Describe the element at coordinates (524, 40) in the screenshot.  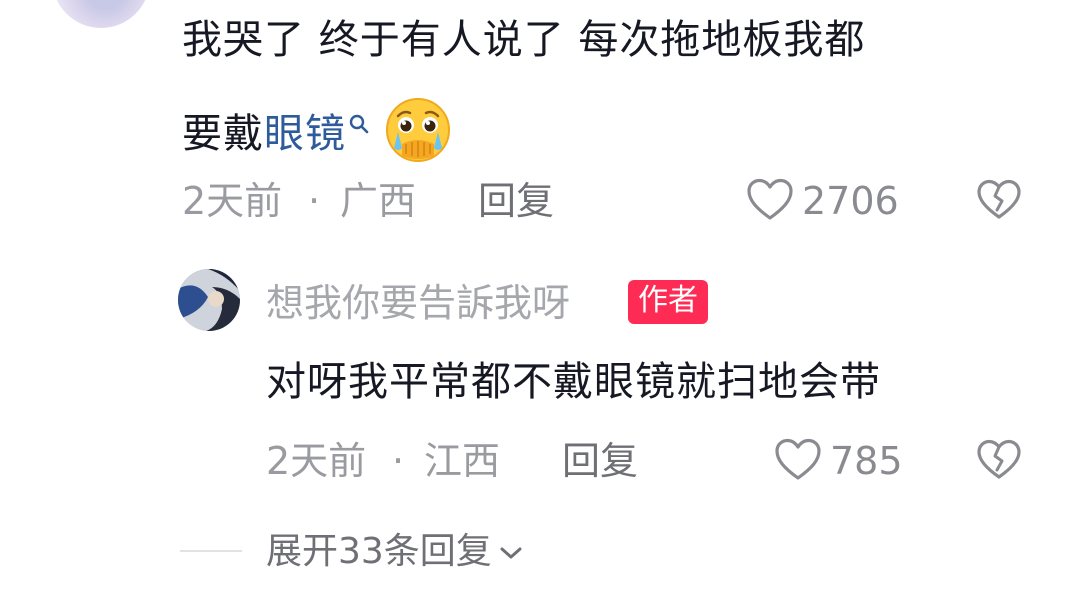
I see `comment-text-line1: 我哭了 终于有人说了 每次拖地板我都` at that location.